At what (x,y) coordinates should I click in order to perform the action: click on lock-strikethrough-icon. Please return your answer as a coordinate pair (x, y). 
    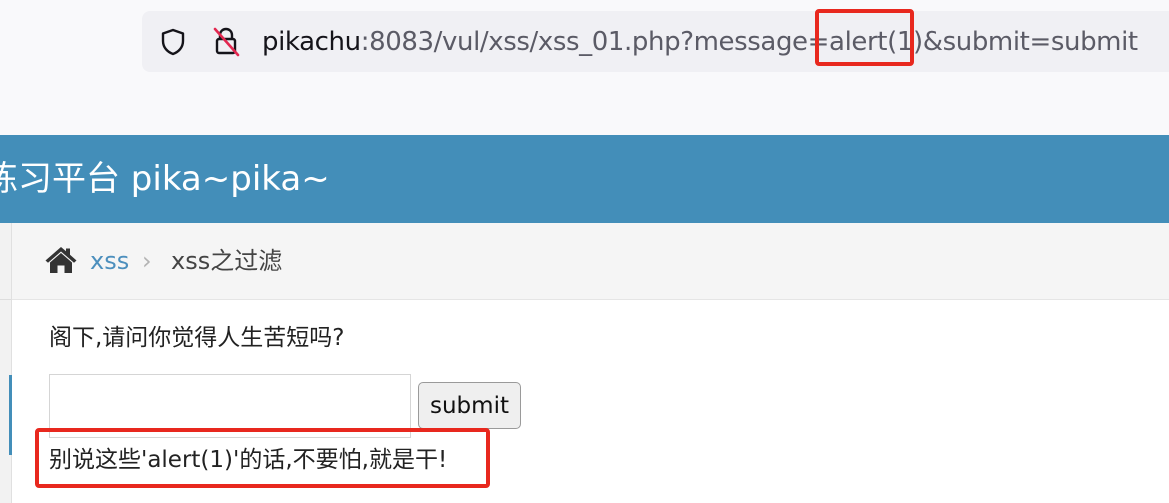
    Looking at the image, I should click on (226, 41).